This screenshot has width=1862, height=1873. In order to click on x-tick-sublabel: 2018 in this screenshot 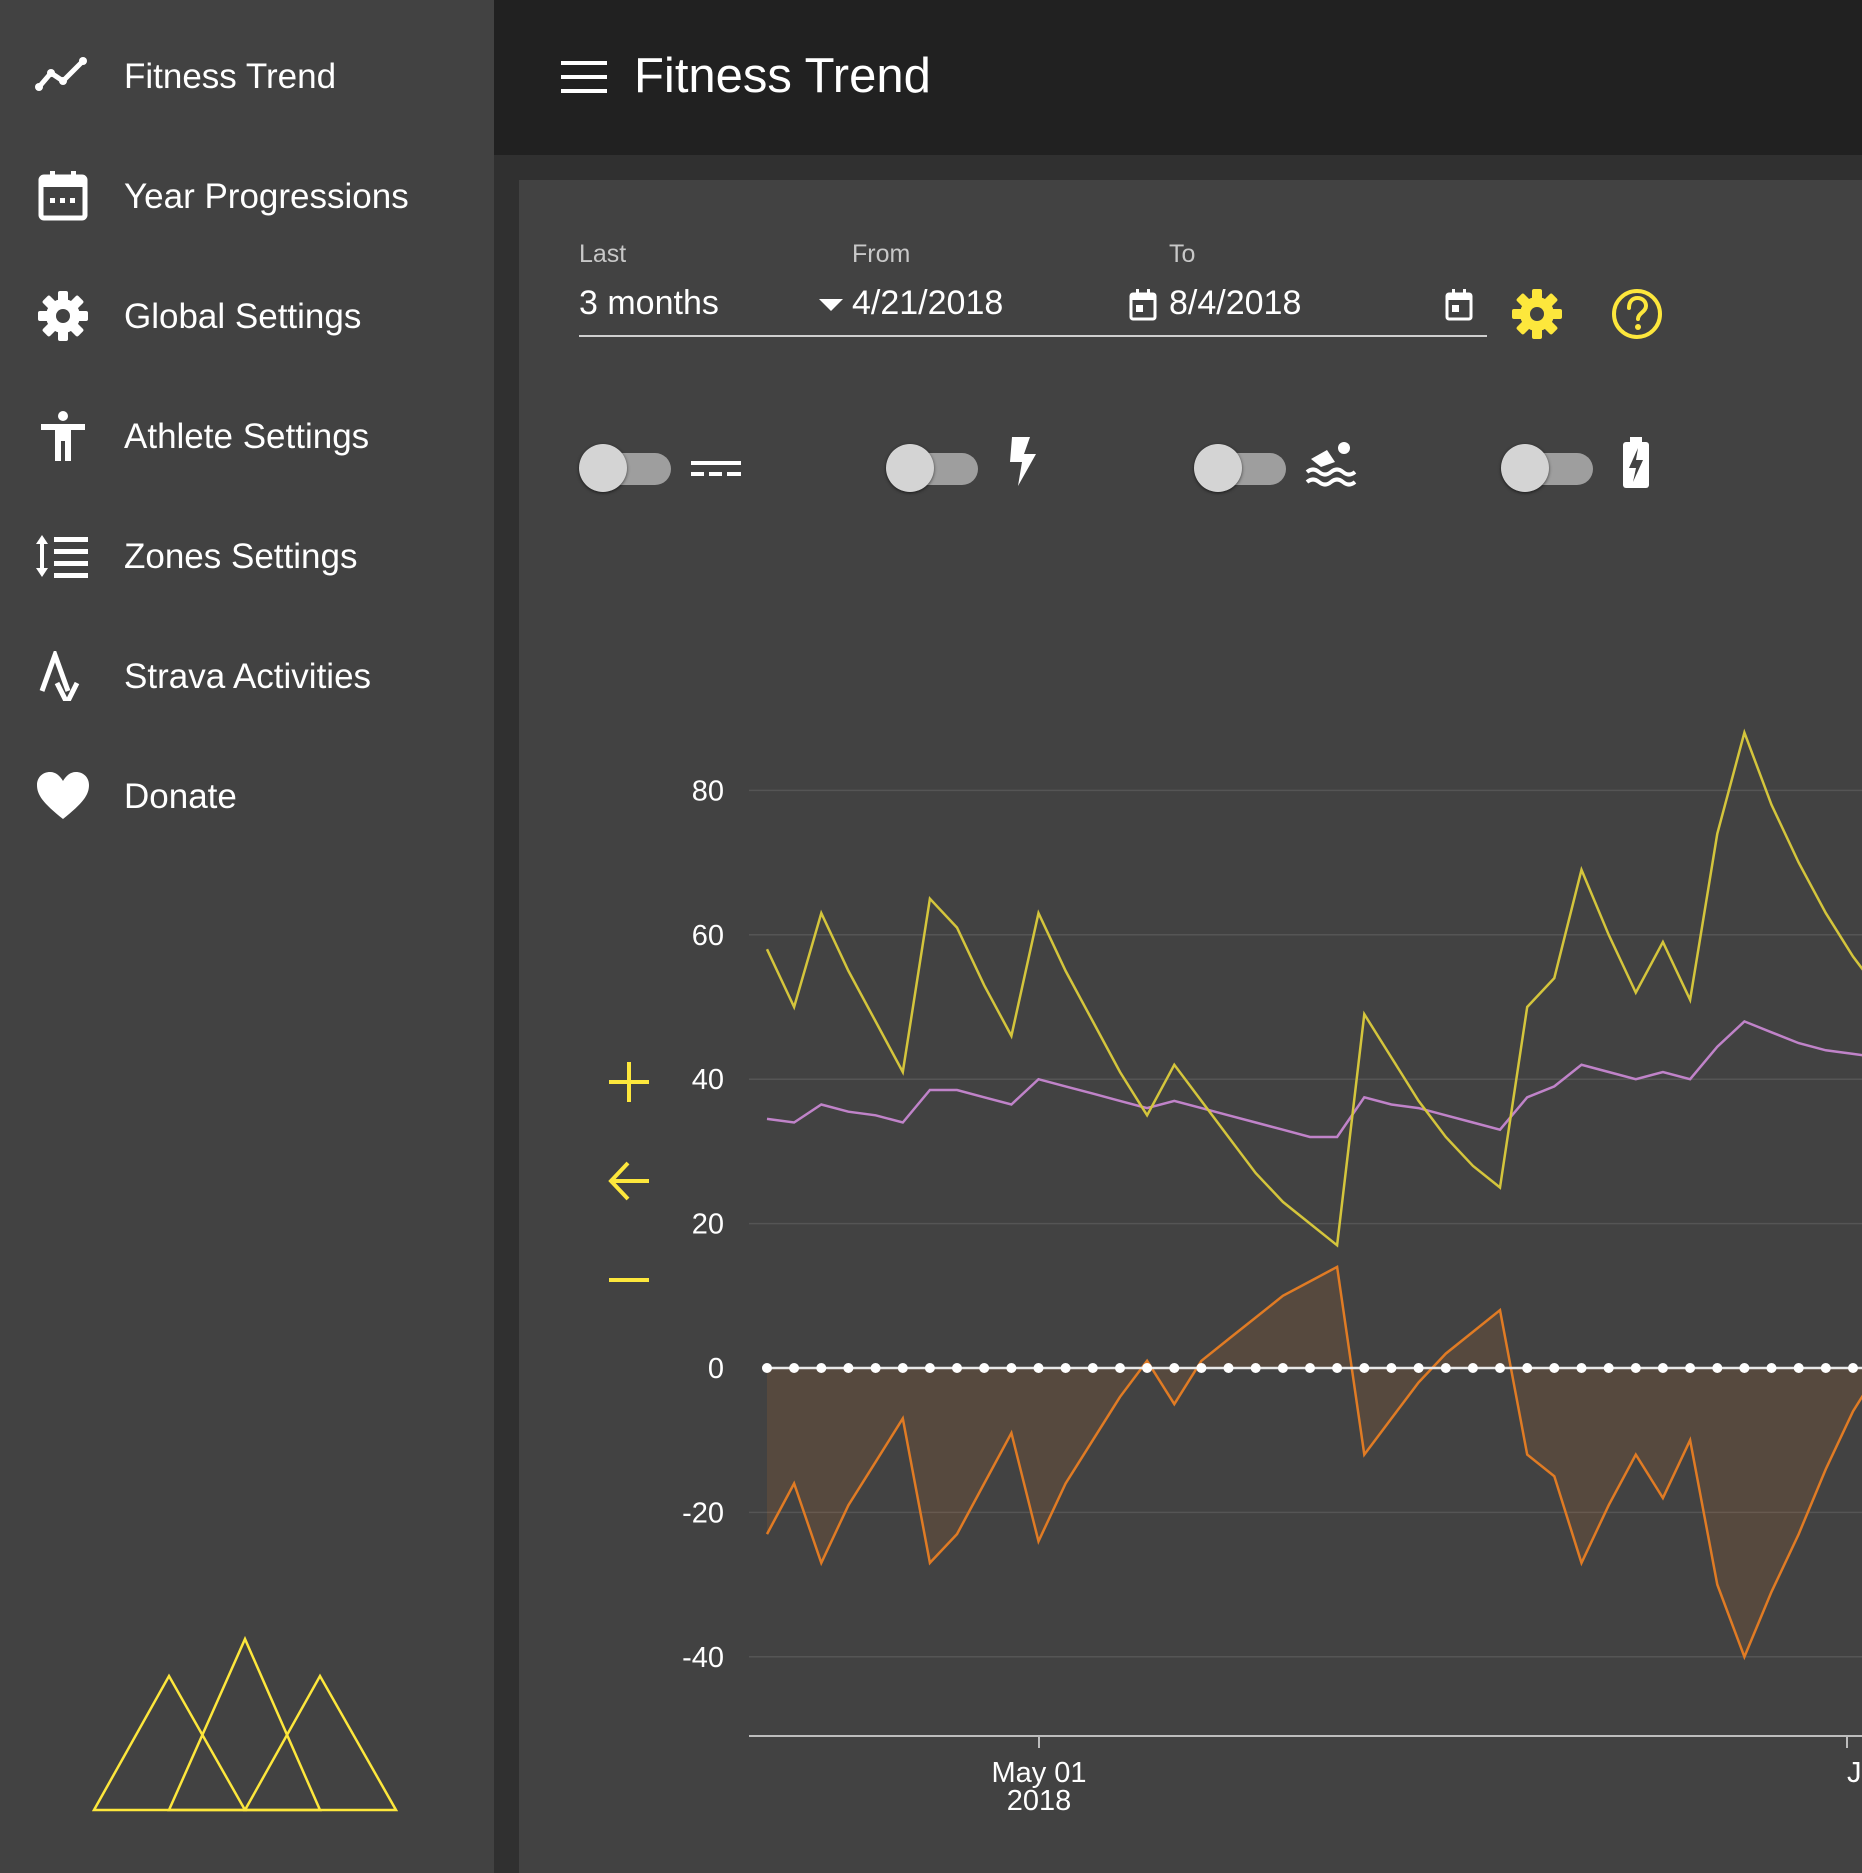, I will do `click(1039, 1801)`.